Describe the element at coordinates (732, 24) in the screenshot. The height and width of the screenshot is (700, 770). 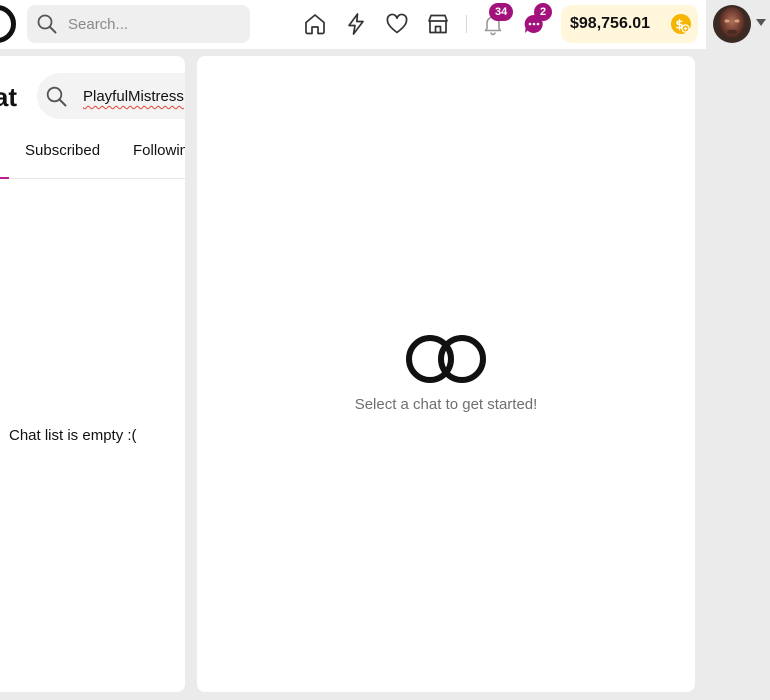
I see `avatar` at that location.